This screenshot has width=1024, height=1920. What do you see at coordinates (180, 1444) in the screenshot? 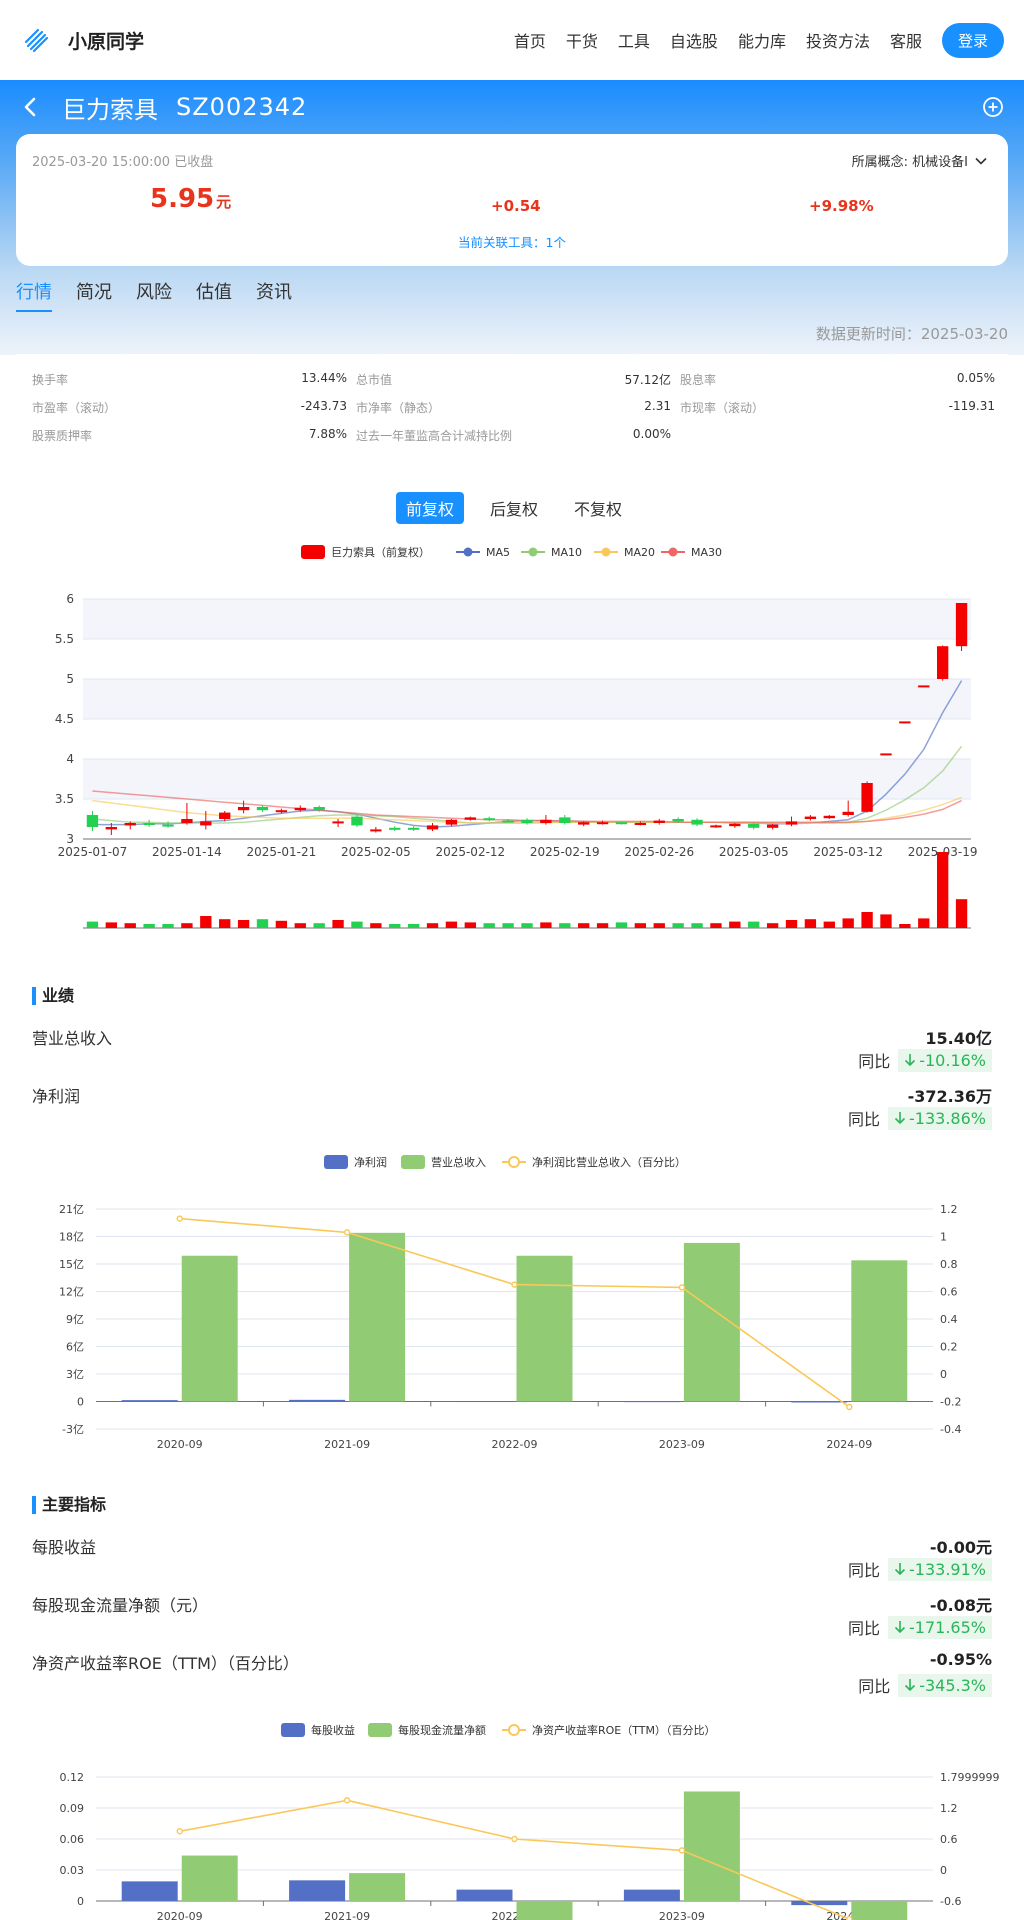
I see `x-tick-label: 2020-09` at bounding box center [180, 1444].